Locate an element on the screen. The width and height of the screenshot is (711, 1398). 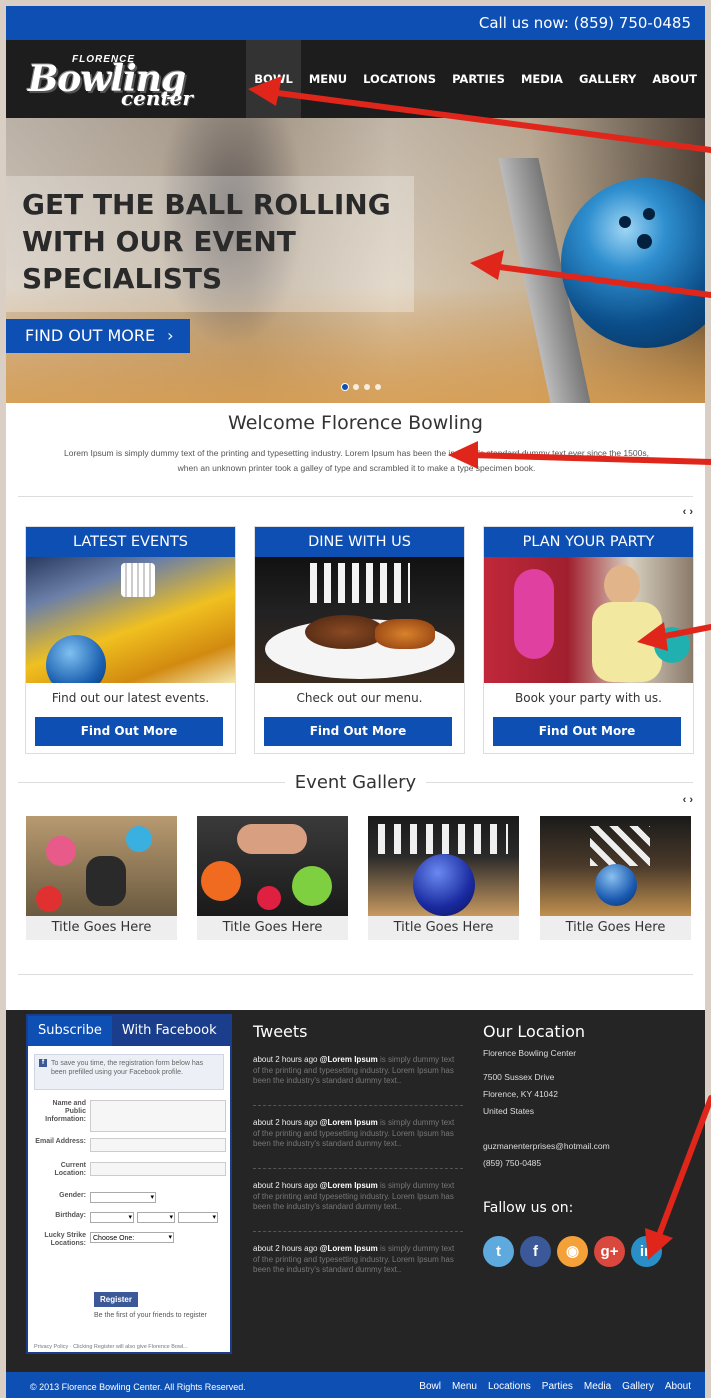
social-icons: t f ◉ g+ in is located at coordinates (583, 1251).